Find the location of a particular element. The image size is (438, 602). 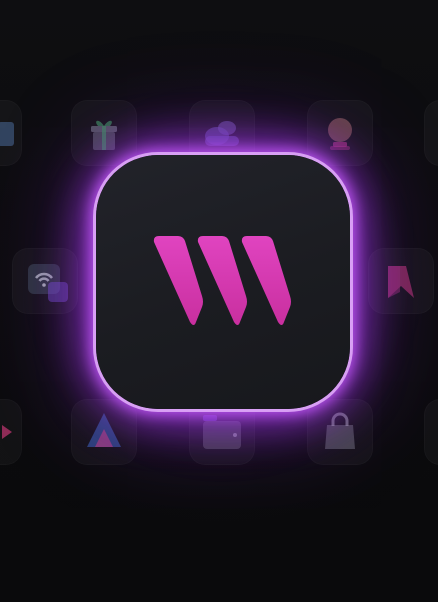

partial-icon-tile-top-right is located at coordinates (431, 133).